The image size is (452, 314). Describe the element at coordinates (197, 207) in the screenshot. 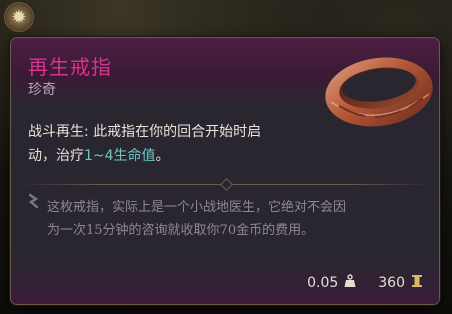

I see `flavor-line-1: 这枚戒指，实际上是一个小战地医生，它绝对不会因` at that location.